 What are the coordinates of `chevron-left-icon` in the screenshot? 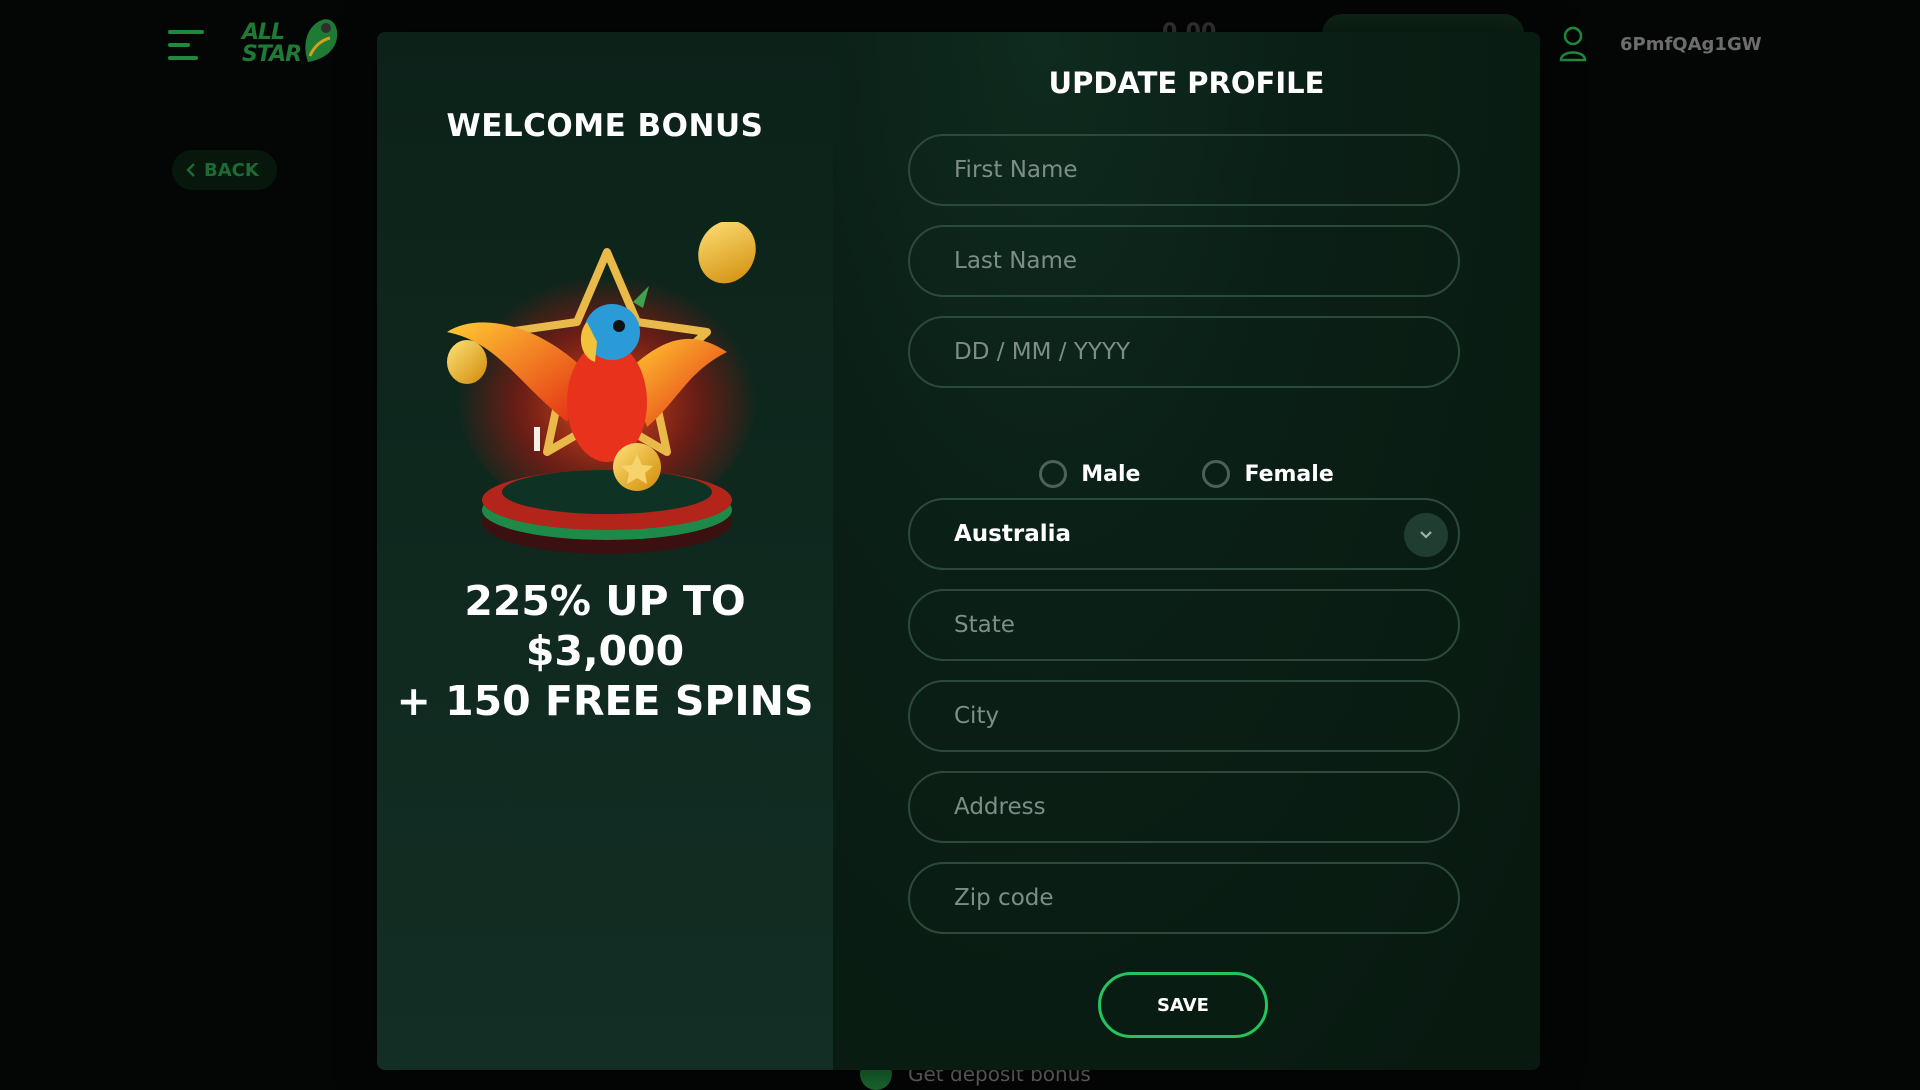 It's located at (190, 170).